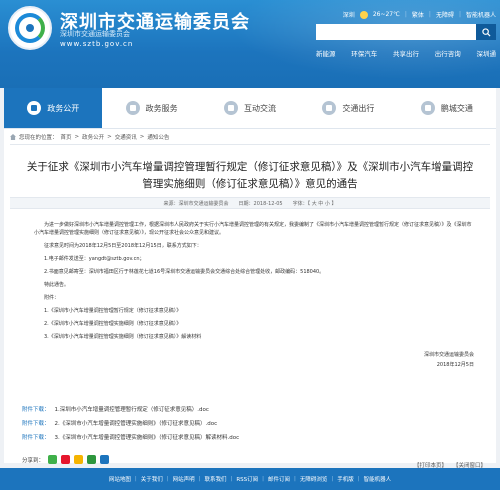  I want to click on service-icon, so click(132, 108).